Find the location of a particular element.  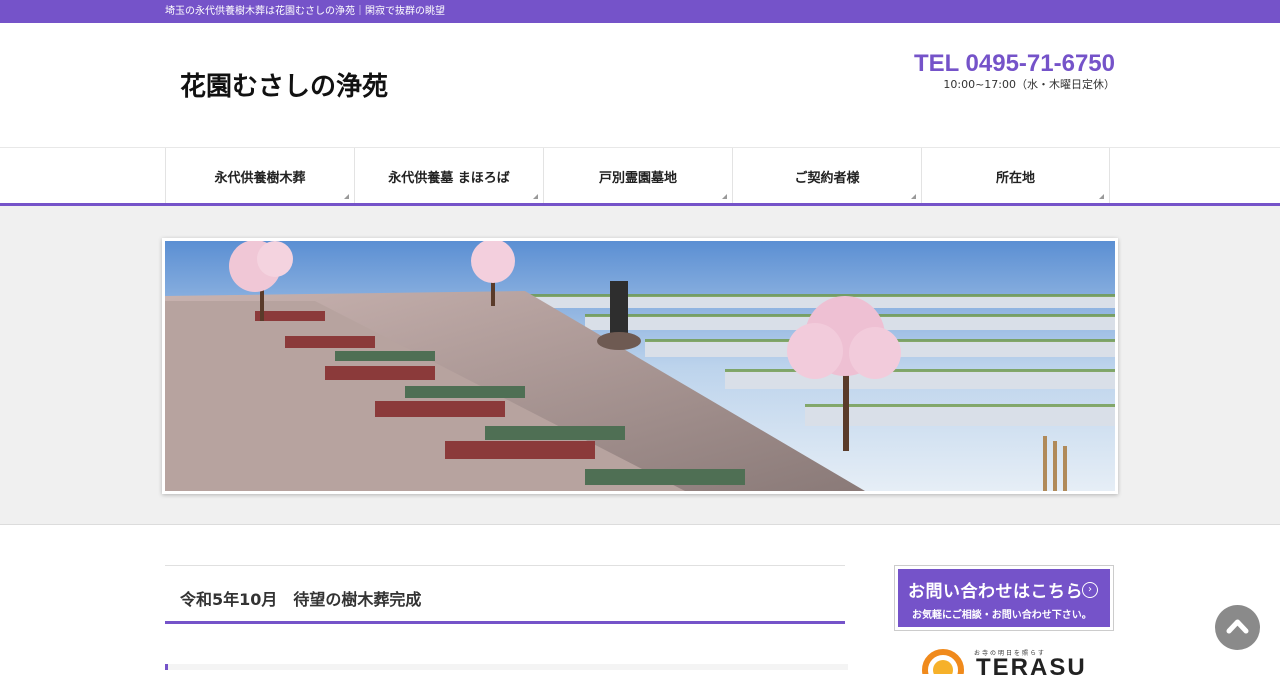

nav-item-eitai-jumokuso: 永代供養樹木葬 is located at coordinates (259, 176).